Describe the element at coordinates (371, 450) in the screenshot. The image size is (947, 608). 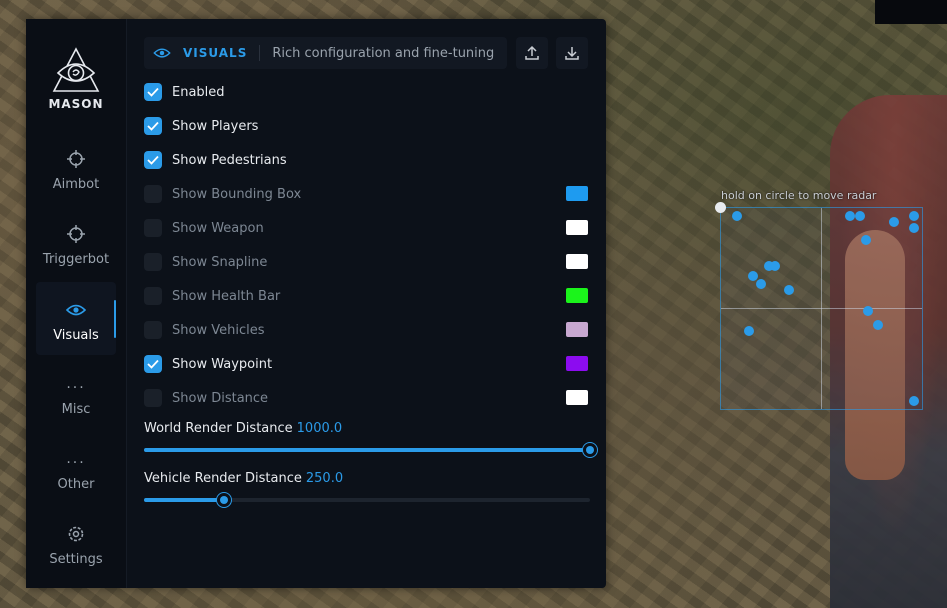
I see `world-distance-slider` at that location.